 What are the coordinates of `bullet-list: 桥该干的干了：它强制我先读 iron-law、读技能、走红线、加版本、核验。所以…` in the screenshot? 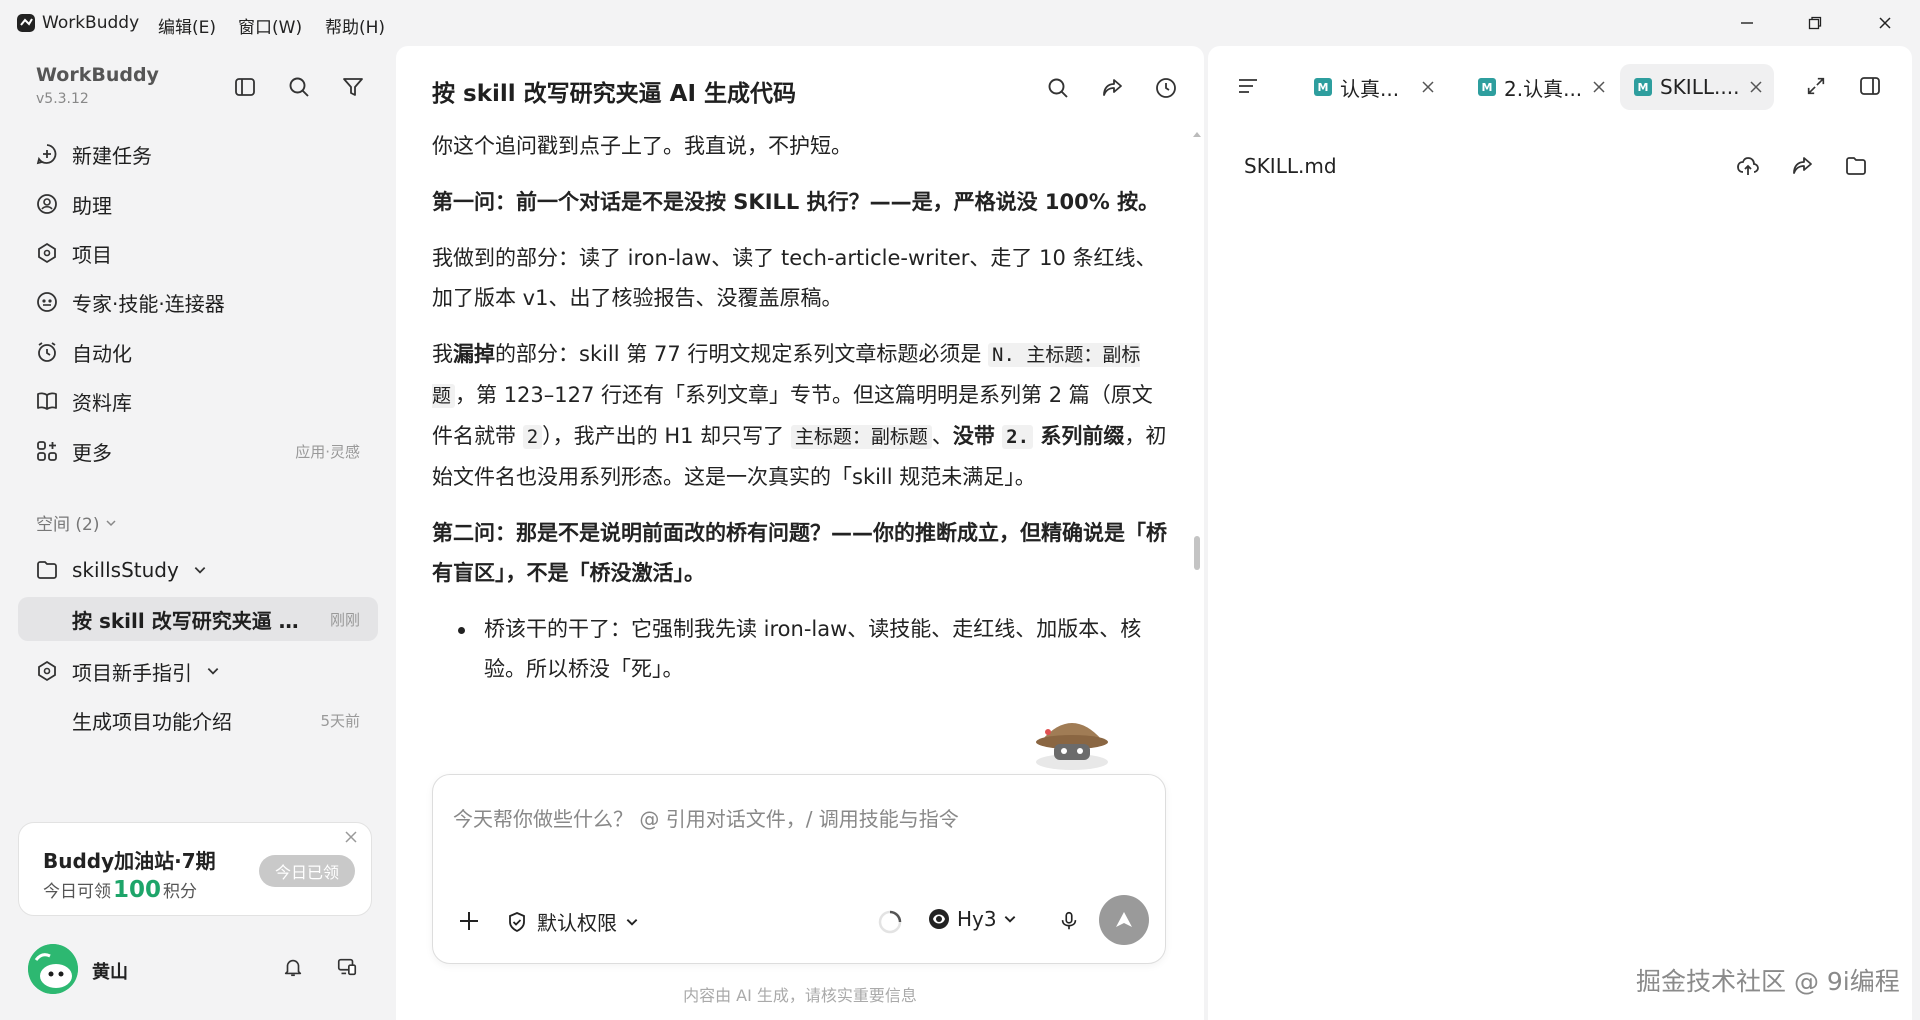 It's located at (802, 649).